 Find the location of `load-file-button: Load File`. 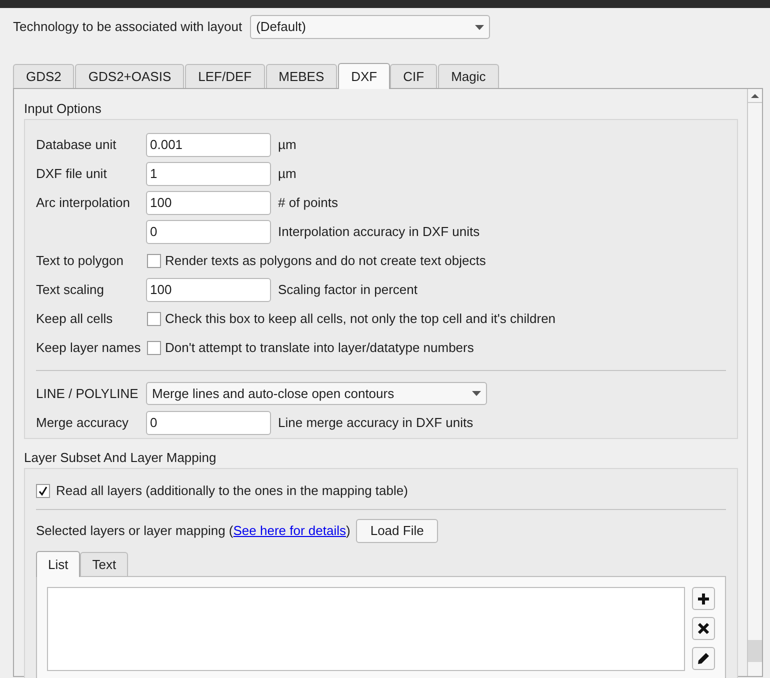

load-file-button: Load File is located at coordinates (397, 531).